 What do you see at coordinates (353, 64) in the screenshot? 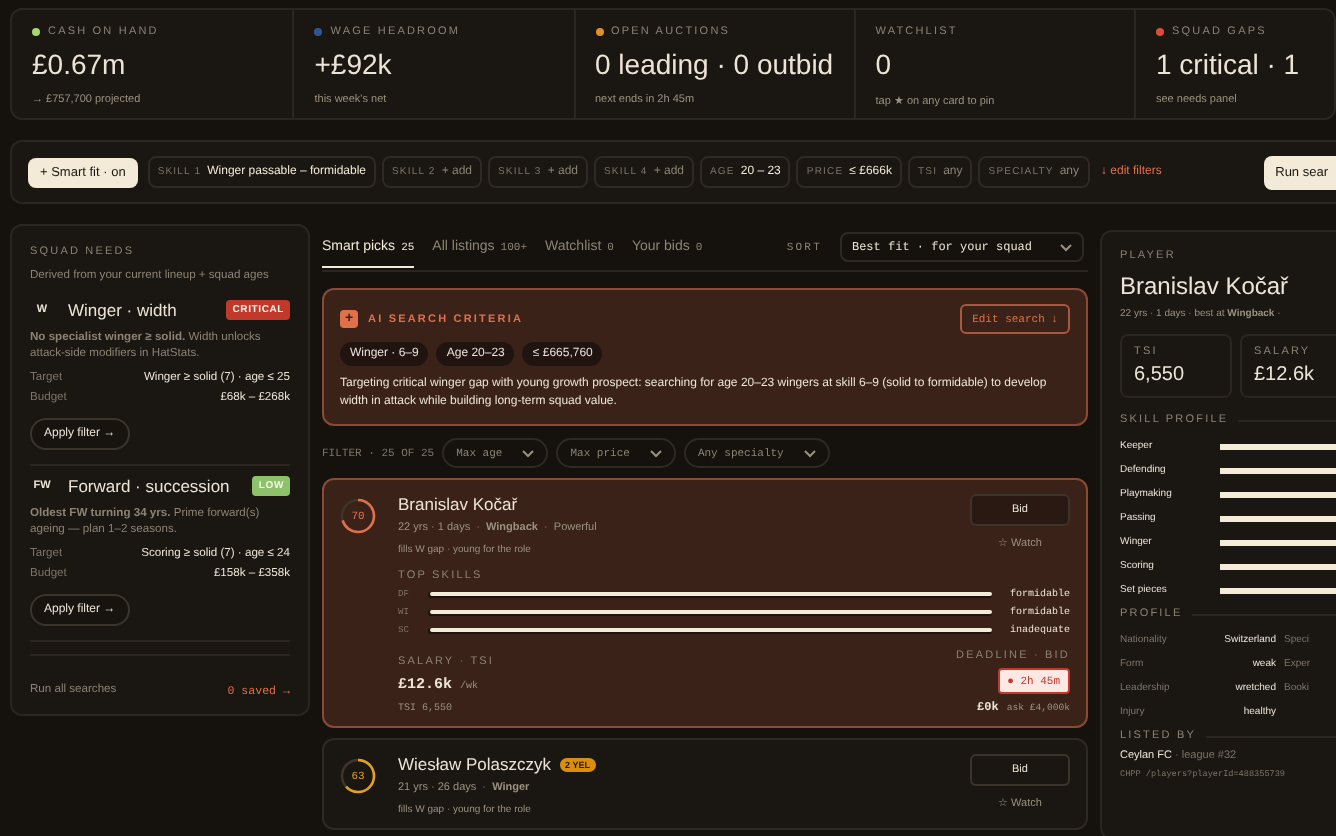
I see `stat-value: +£92k` at bounding box center [353, 64].